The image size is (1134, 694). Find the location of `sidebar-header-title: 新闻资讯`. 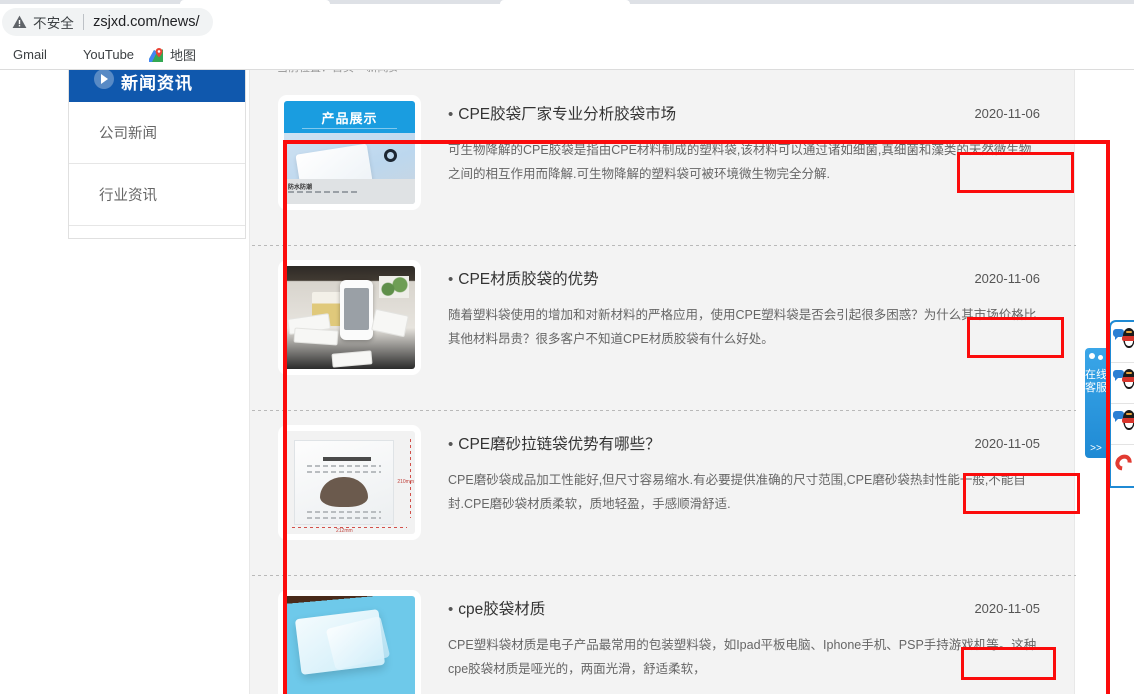

sidebar-header-title: 新闻资讯 is located at coordinates (157, 83).